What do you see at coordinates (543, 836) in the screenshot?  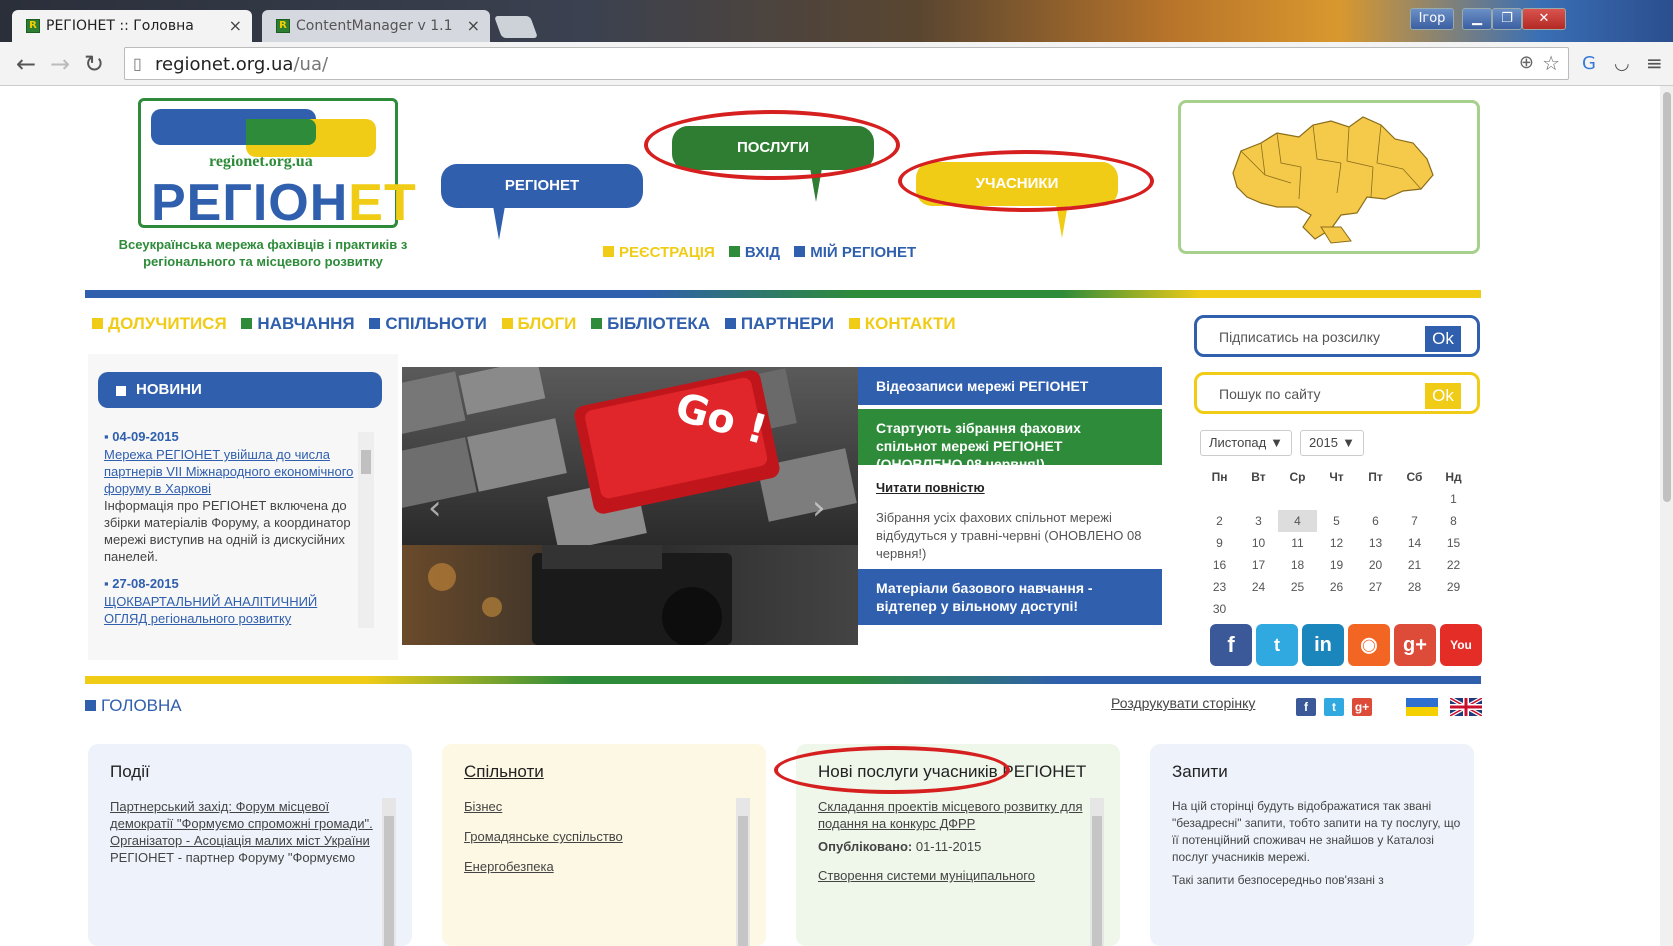 I see `community-link: Громадянське суспільство` at bounding box center [543, 836].